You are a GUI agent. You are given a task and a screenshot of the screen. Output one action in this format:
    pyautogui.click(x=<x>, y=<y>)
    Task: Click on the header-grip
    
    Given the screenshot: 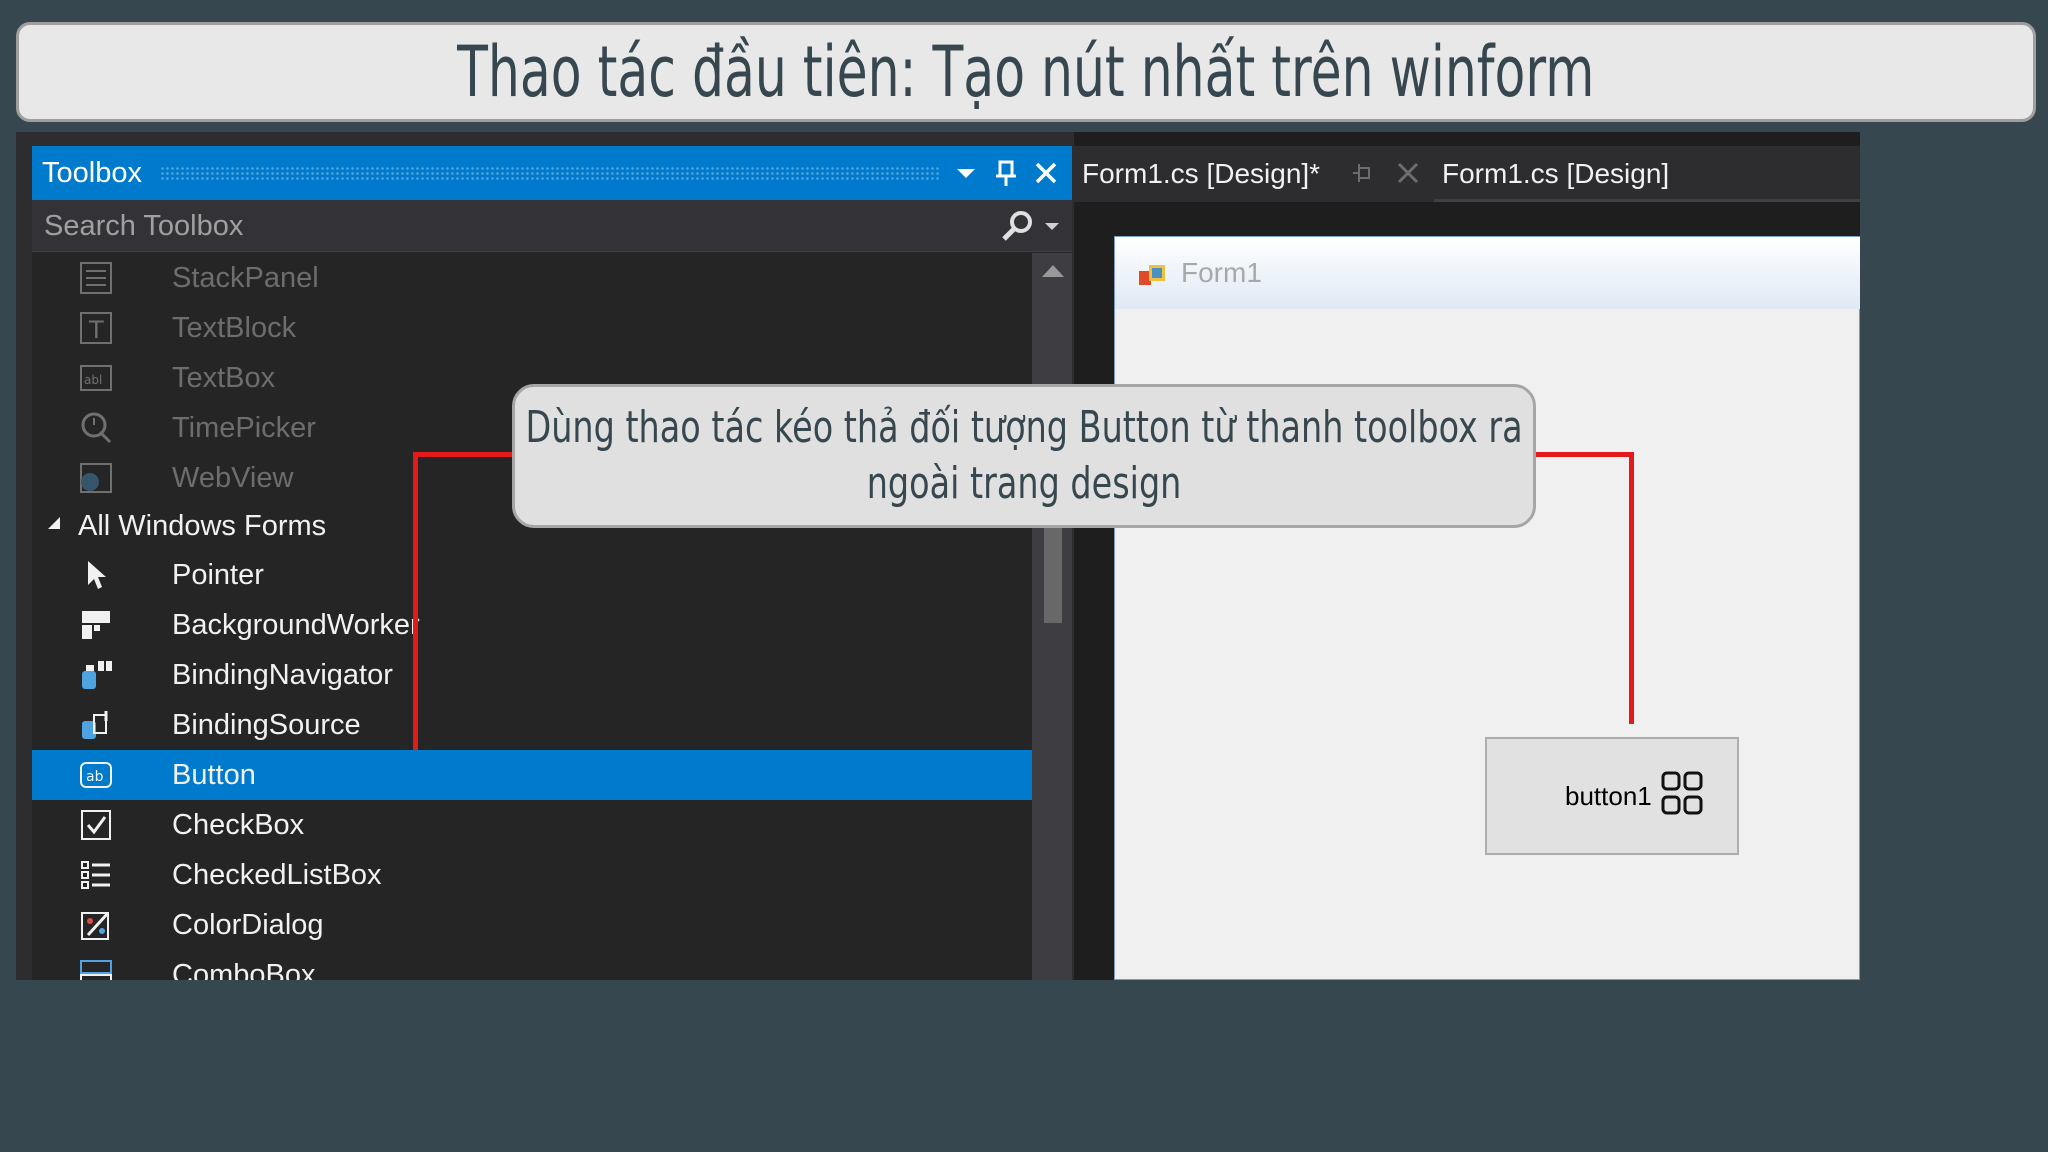 What is the action you would take?
    pyautogui.click(x=550, y=173)
    